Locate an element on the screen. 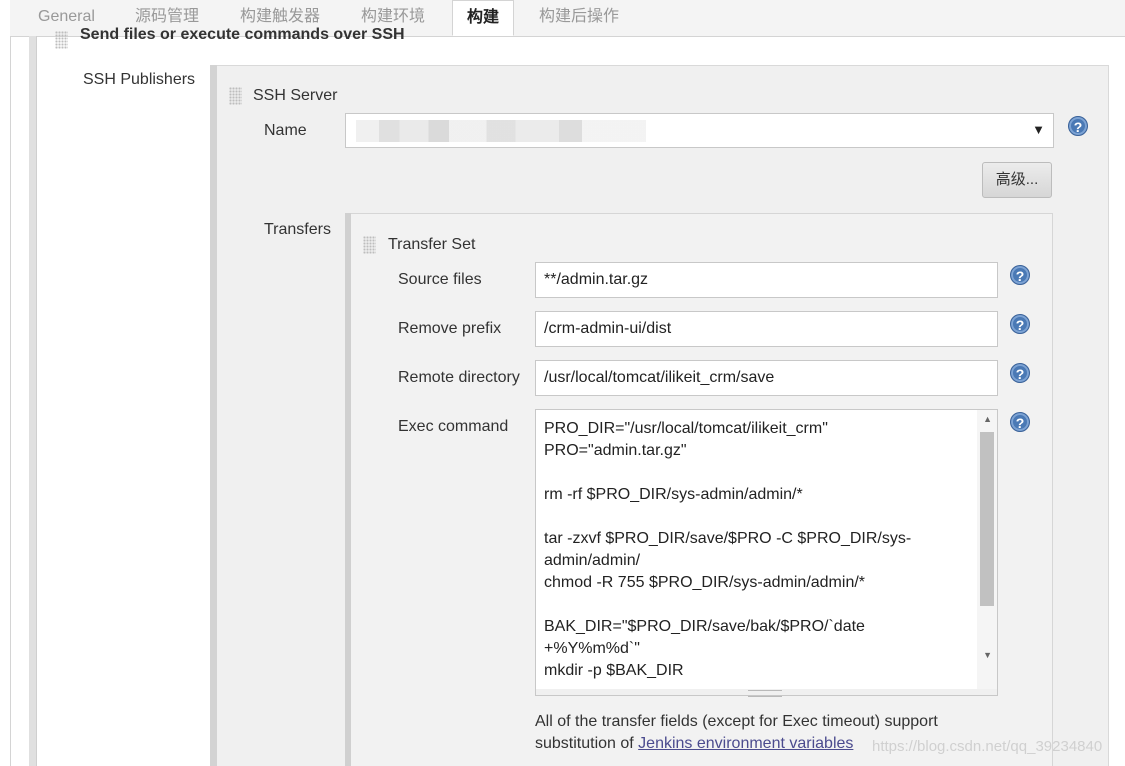  exec-line: PRO="admin.tar.gz" is located at coordinates (615, 450).